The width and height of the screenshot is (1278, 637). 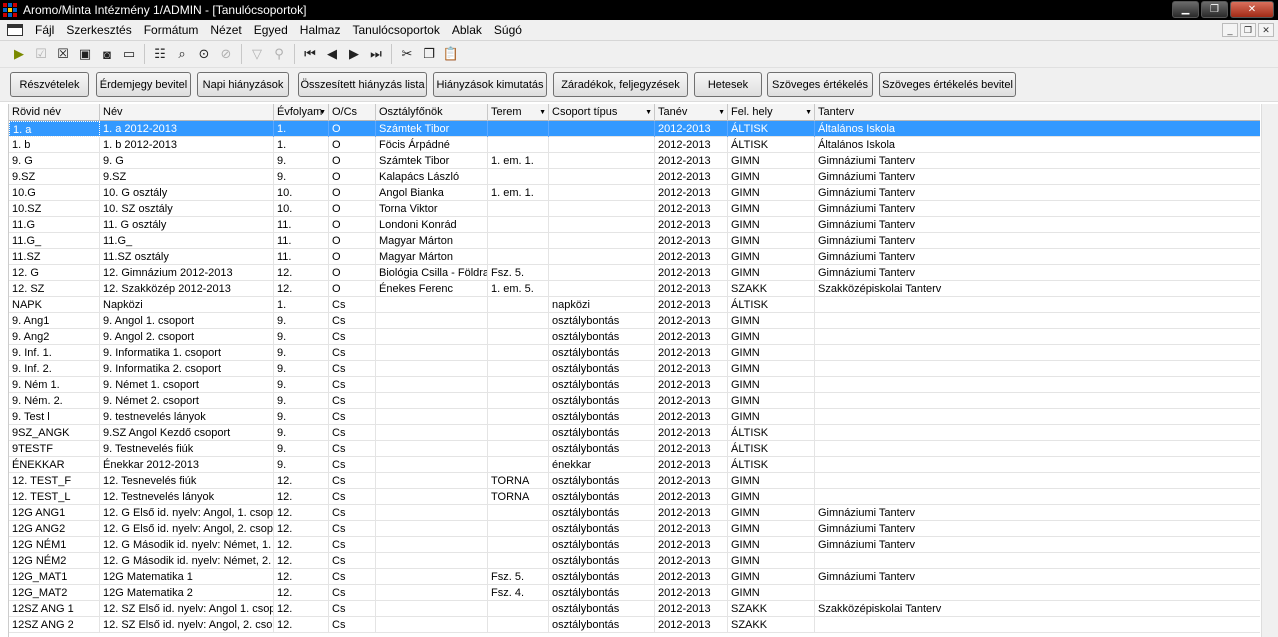 What do you see at coordinates (187, 369) in the screenshot?
I see `table-cell: 9. Informatika 2. csoport` at bounding box center [187, 369].